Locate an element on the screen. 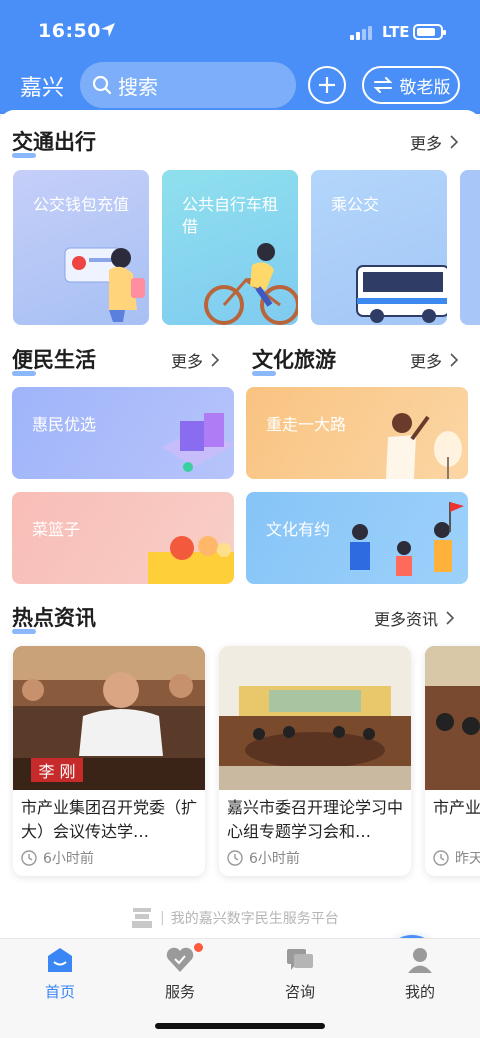  status-bar: 16:50 LTE is located at coordinates (240, 30).